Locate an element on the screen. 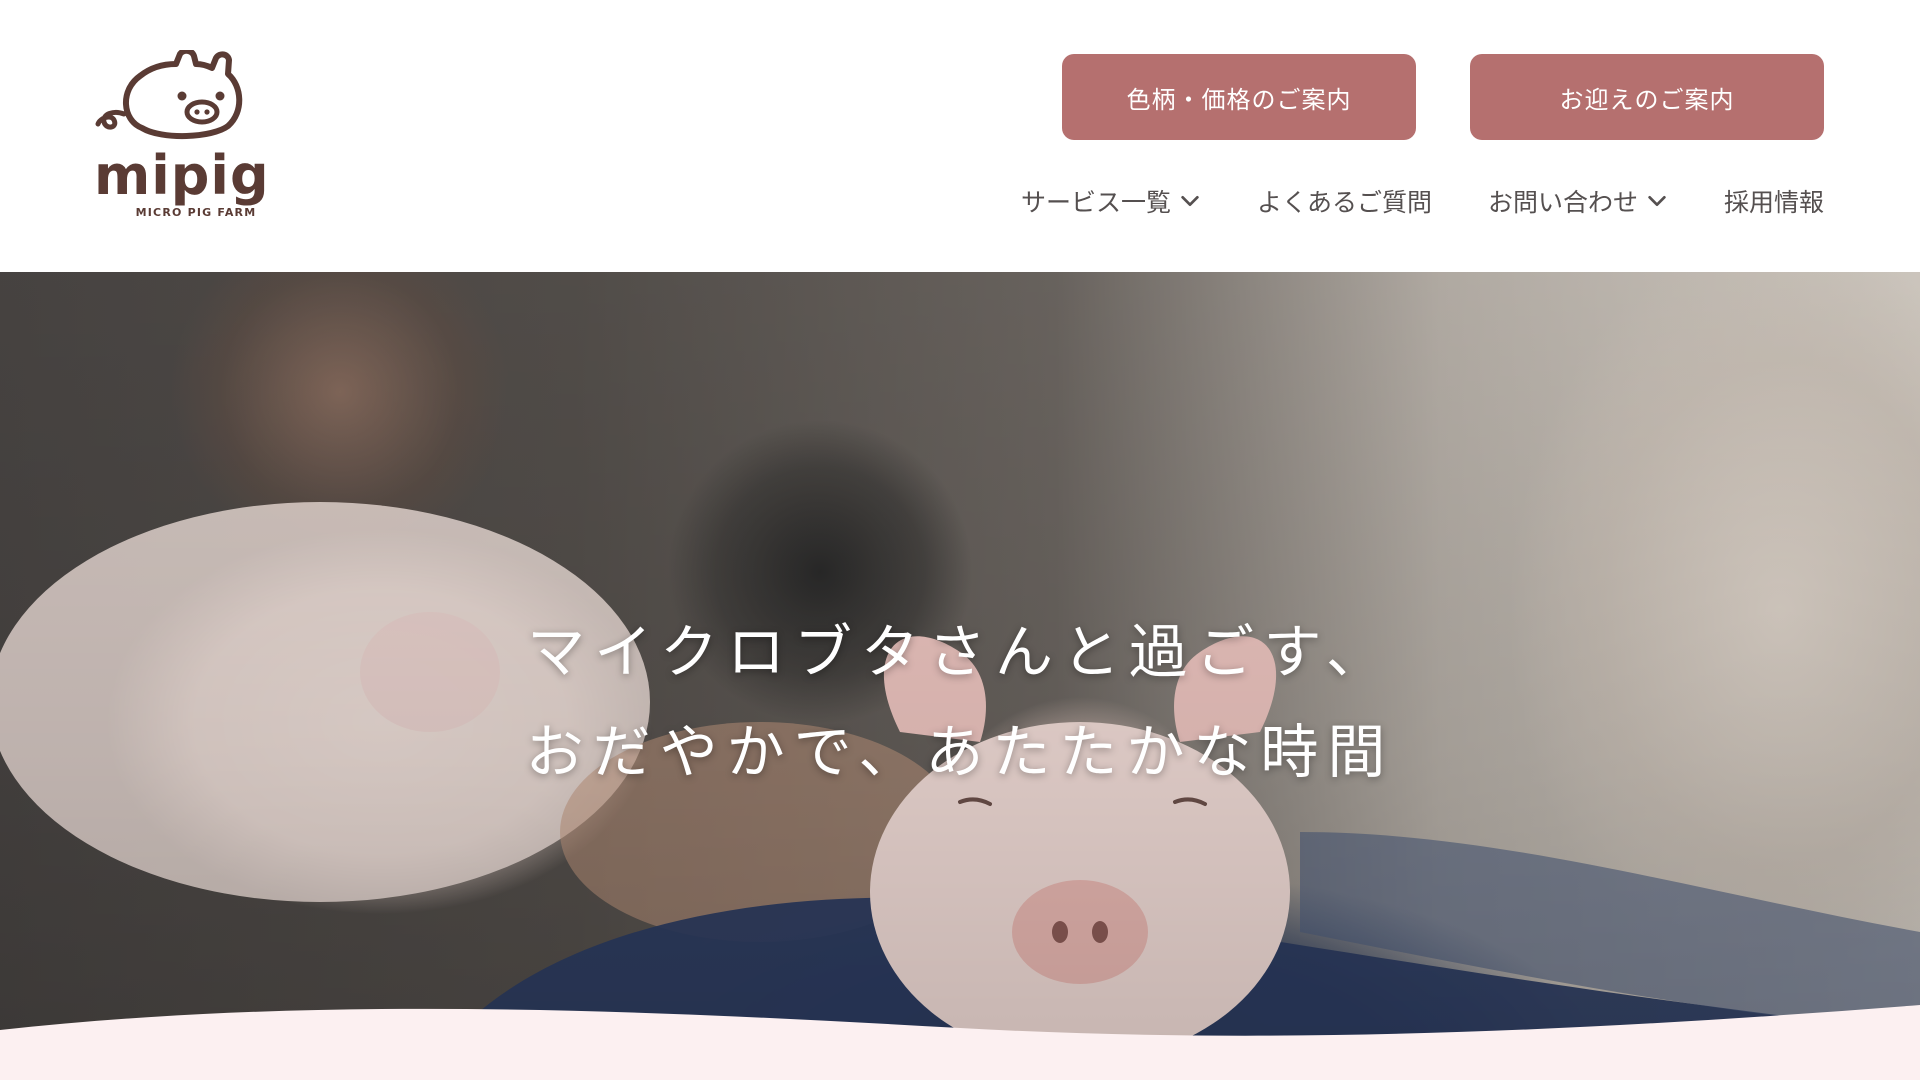 This screenshot has height=1080, width=1920. colors-prices-button: 色柄・価格のご案内 is located at coordinates (1239, 97).